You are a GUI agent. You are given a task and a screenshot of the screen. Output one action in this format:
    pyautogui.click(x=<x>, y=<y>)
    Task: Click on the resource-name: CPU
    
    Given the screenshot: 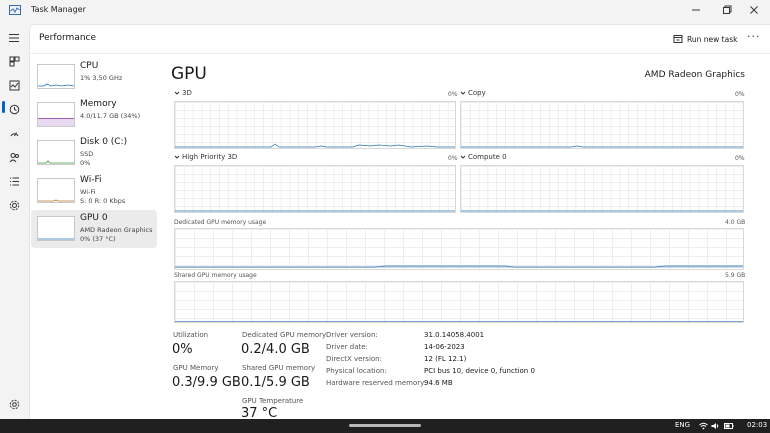 What is the action you would take?
    pyautogui.click(x=89, y=66)
    